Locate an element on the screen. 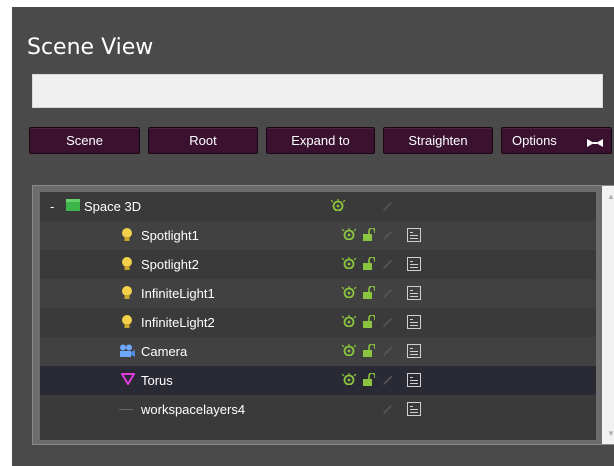  camera-icon is located at coordinates (127, 352).